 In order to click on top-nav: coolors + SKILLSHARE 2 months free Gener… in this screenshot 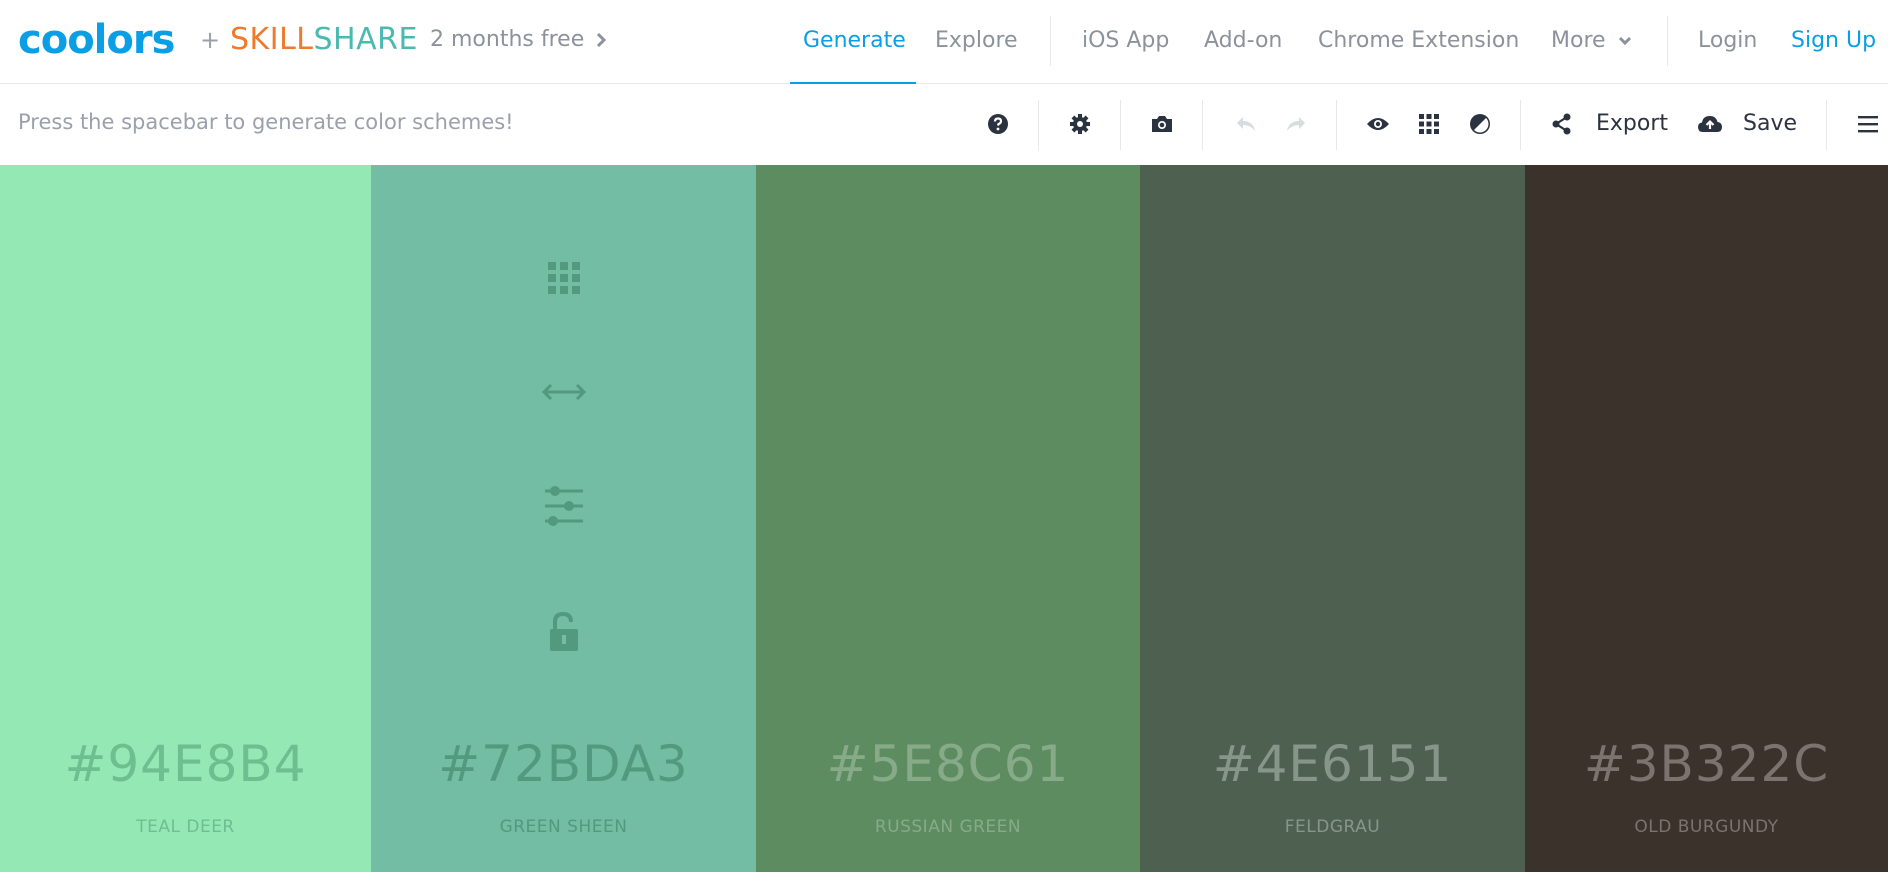, I will do `click(944, 42)`.